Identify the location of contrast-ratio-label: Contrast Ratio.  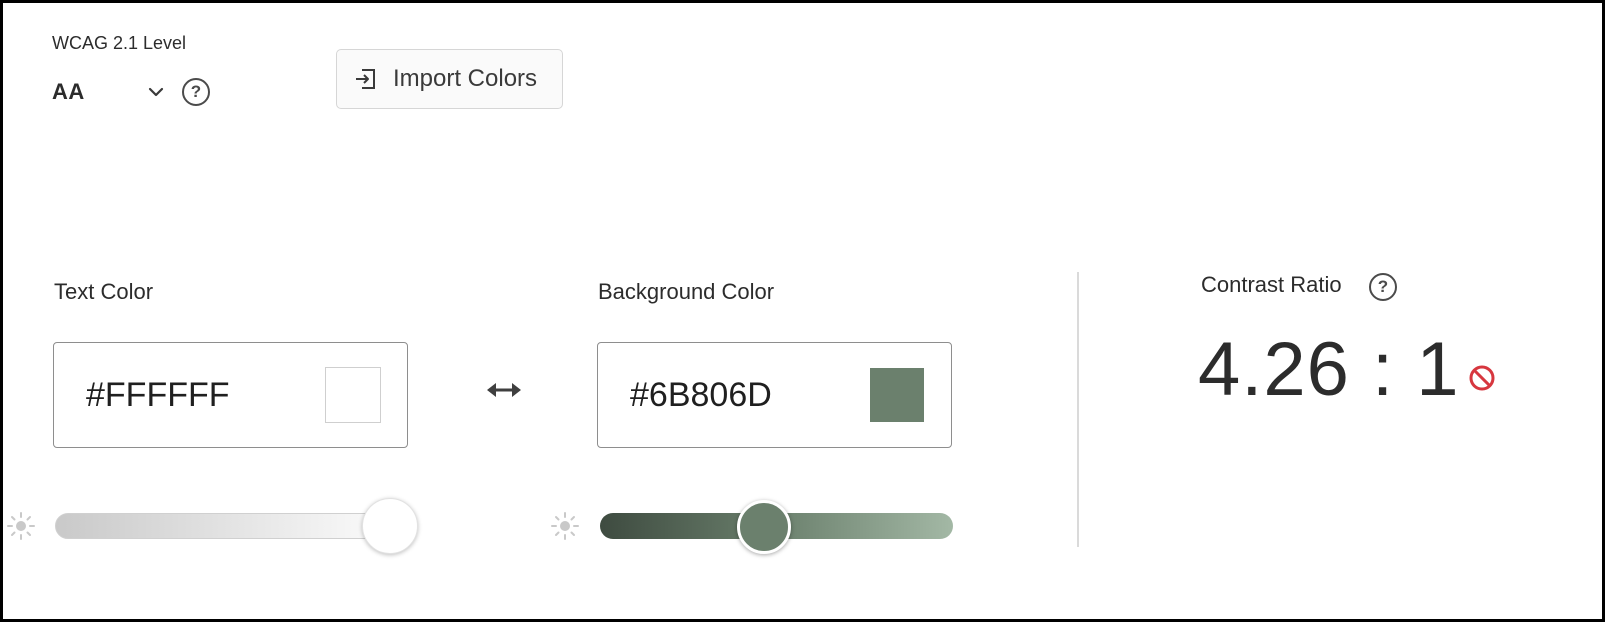
(1271, 284).